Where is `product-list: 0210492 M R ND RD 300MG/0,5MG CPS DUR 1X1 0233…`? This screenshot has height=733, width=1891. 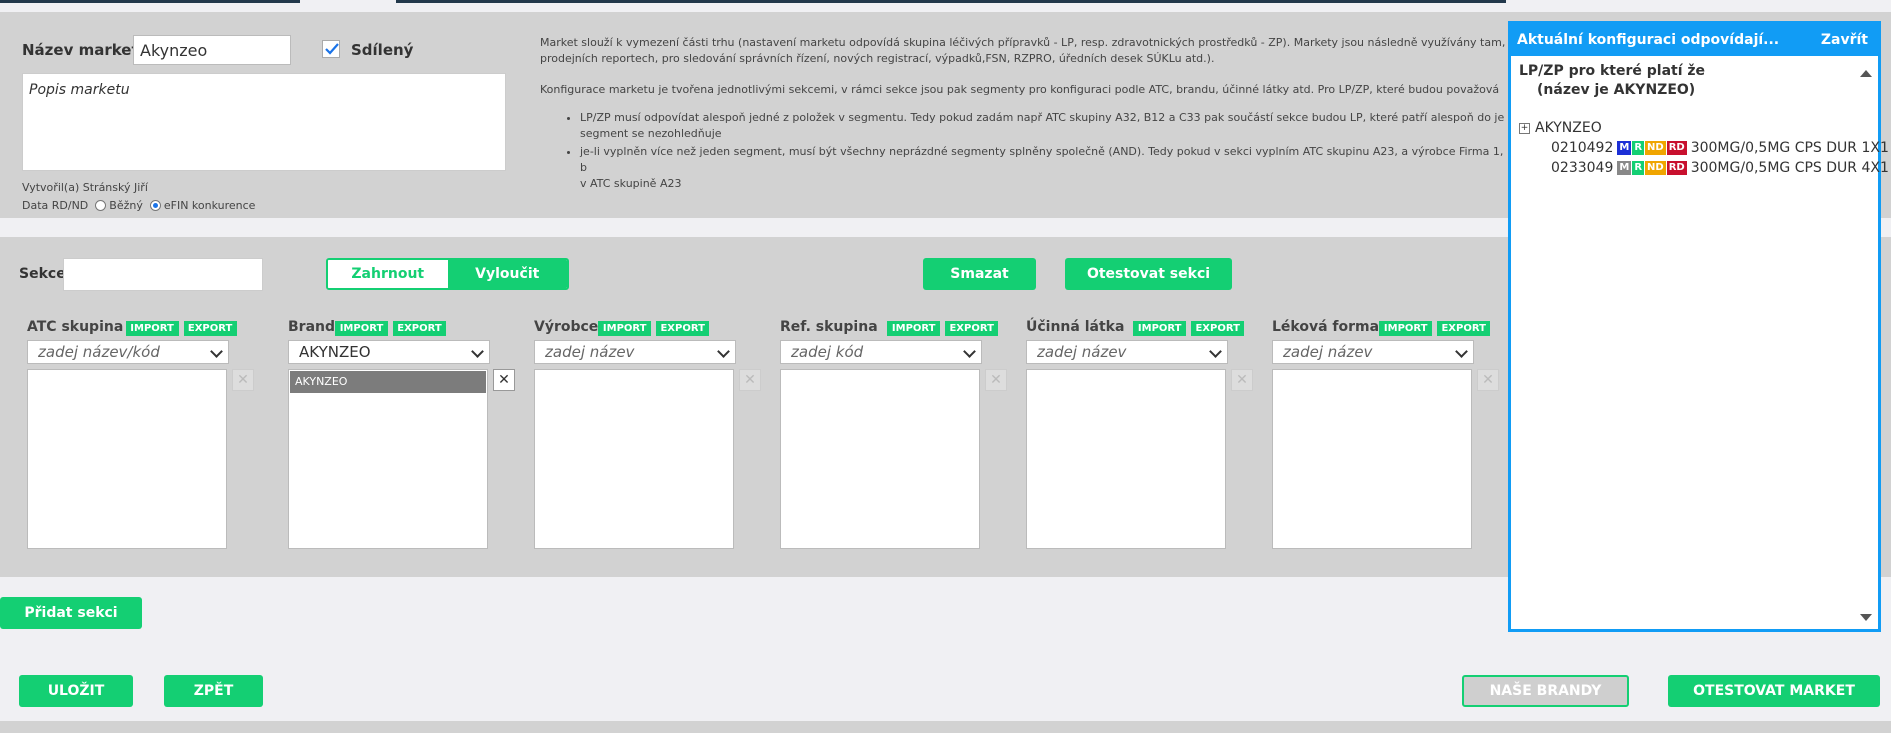
product-list: 0210492 M R ND RD 300MG/0,5MG CPS DUR 1X1 0233… is located at coordinates (1704, 158).